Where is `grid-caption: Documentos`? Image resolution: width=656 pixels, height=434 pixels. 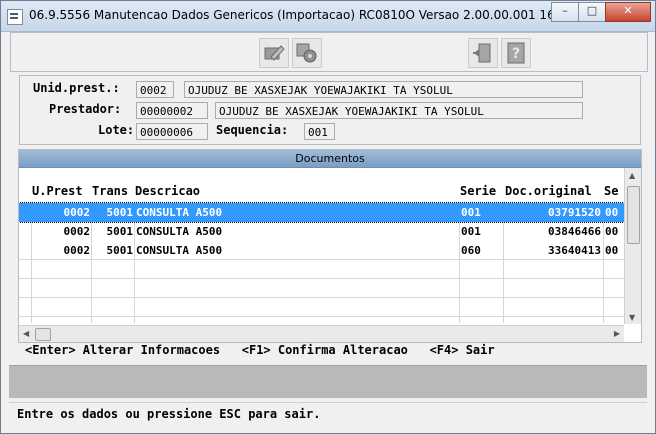
grid-caption: Documentos is located at coordinates (330, 159).